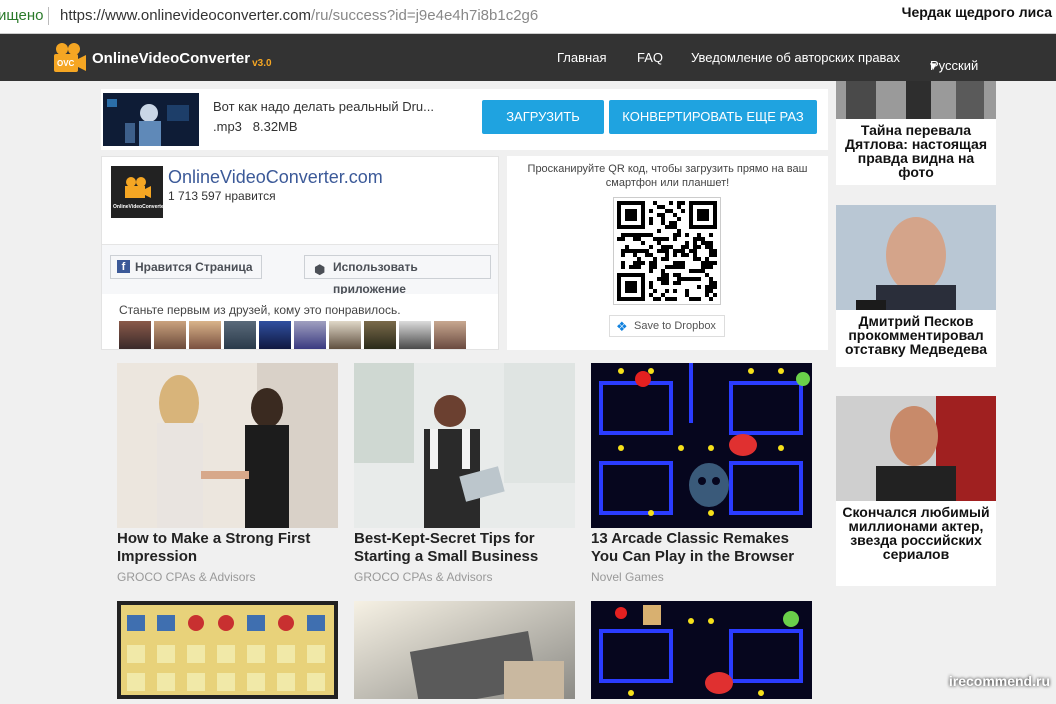 The width and height of the screenshot is (1056, 704). What do you see at coordinates (713, 117) in the screenshot?
I see `convert-again-button: КОНВЕРТИРОВАТЬ ЕЩЕ РАЗ` at bounding box center [713, 117].